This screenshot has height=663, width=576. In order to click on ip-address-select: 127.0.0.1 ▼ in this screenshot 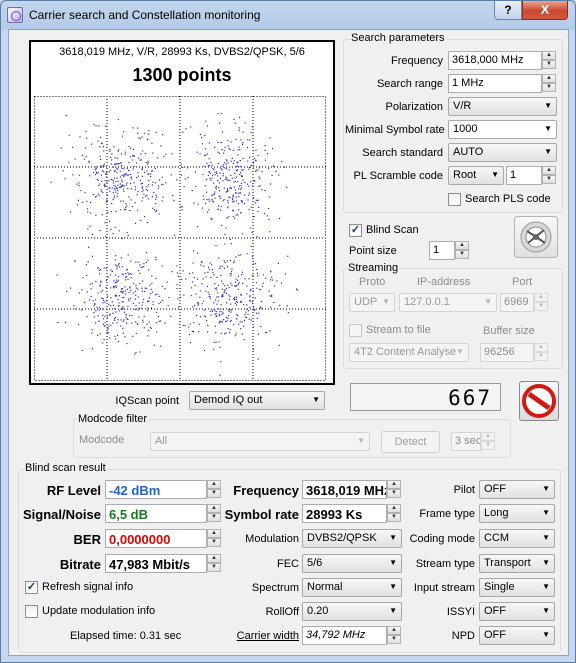, I will do `click(448, 302)`.